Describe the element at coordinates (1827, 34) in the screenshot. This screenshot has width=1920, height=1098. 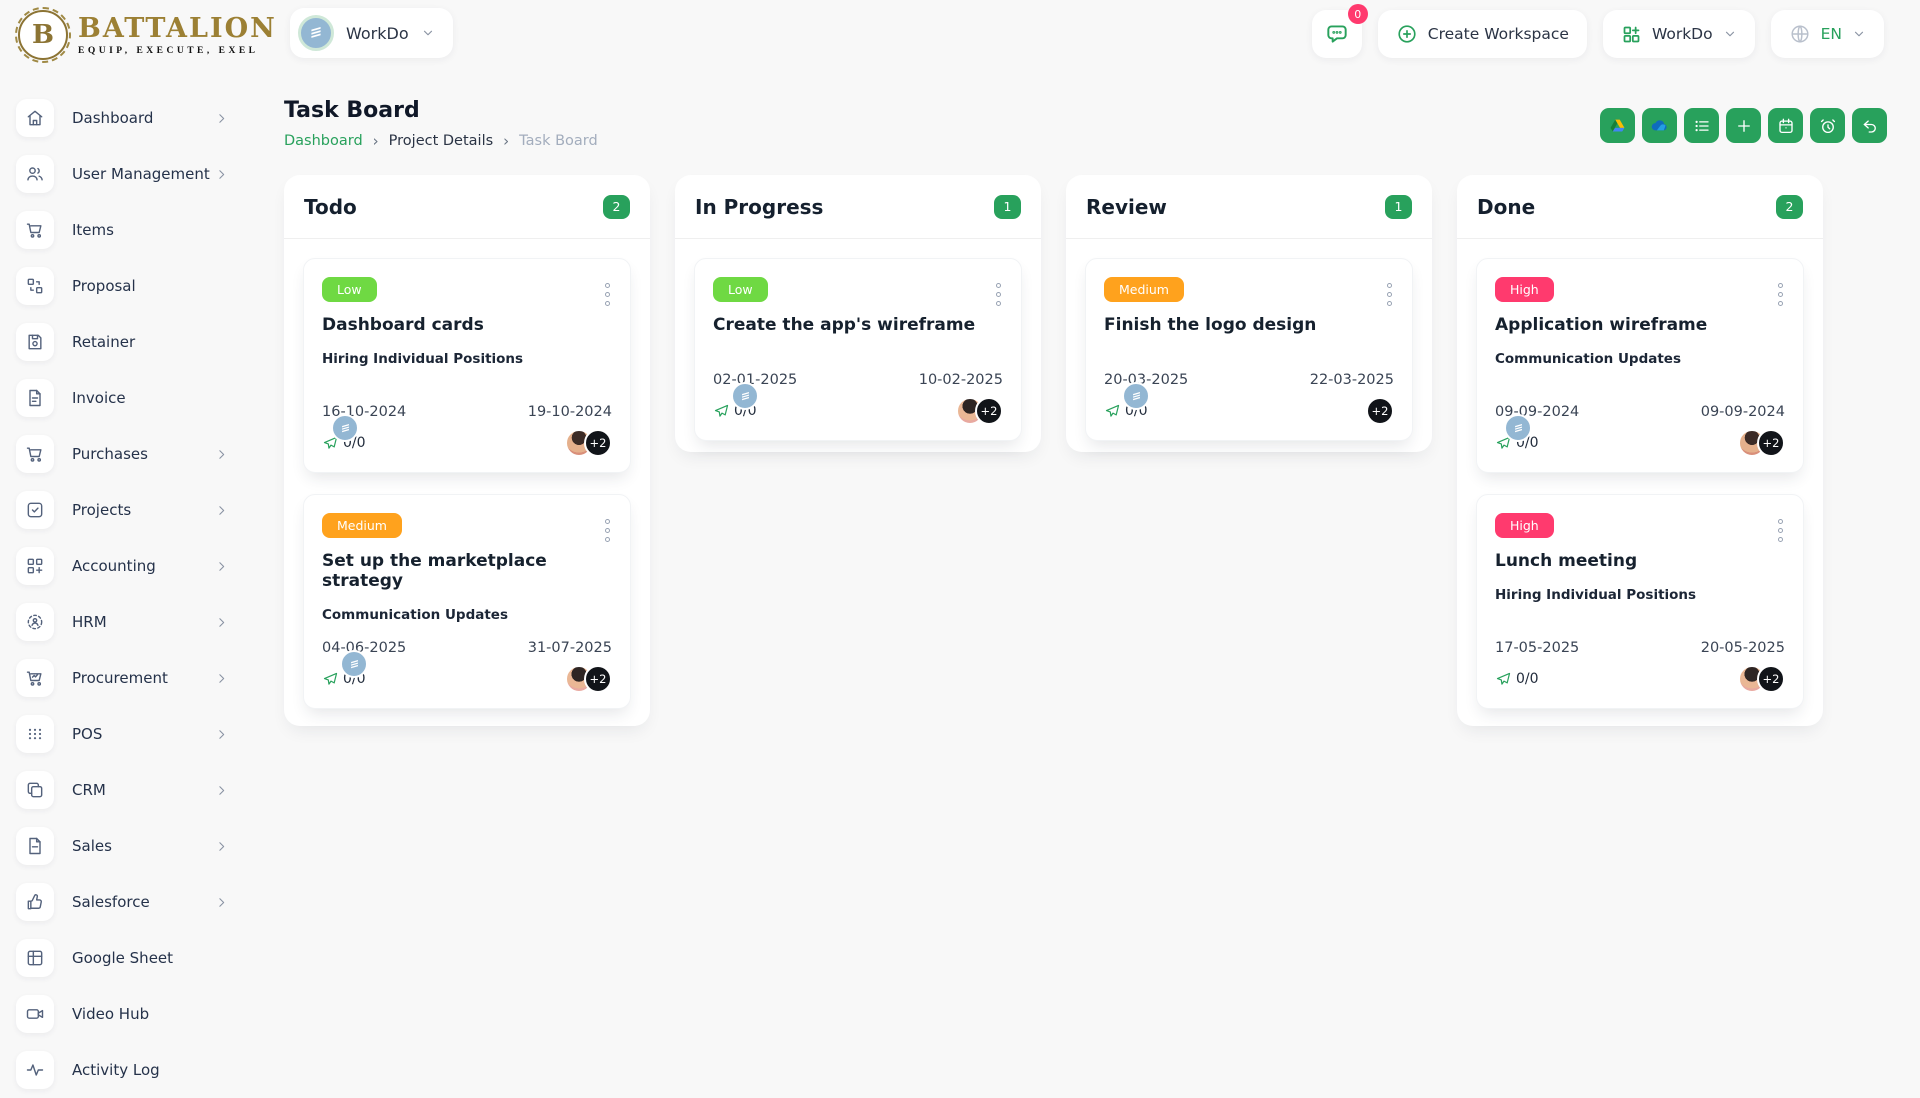
I see `language-selector: EN` at that location.